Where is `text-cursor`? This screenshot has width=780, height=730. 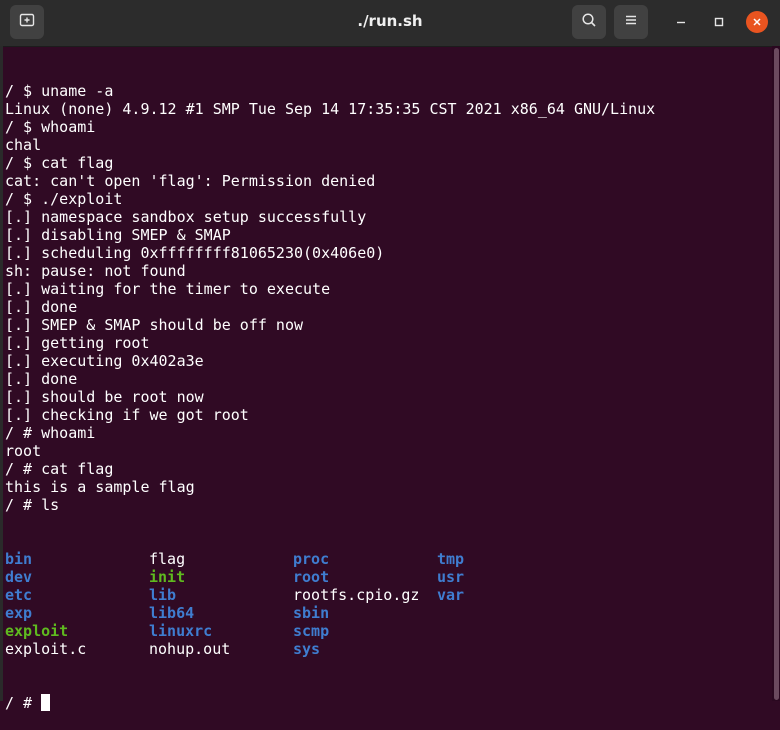
text-cursor is located at coordinates (46, 702).